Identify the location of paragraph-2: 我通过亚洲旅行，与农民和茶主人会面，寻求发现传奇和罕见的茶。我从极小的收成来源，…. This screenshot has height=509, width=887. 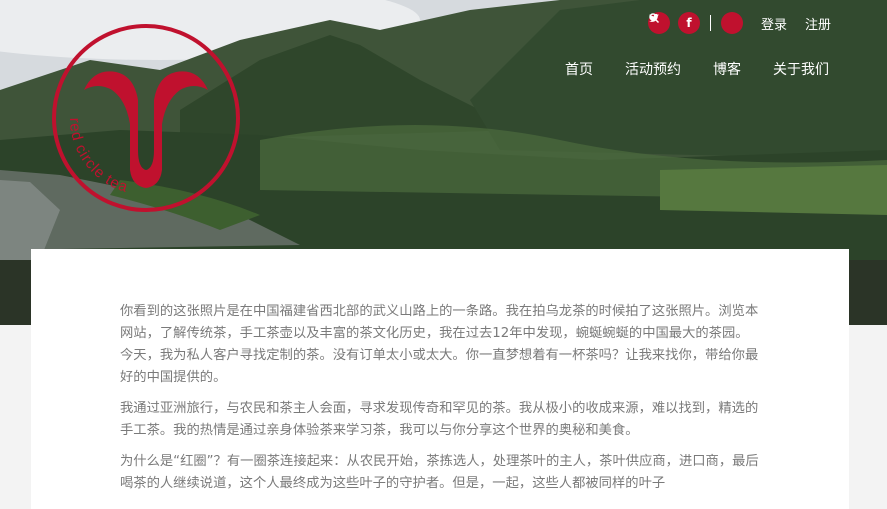
(439, 419).